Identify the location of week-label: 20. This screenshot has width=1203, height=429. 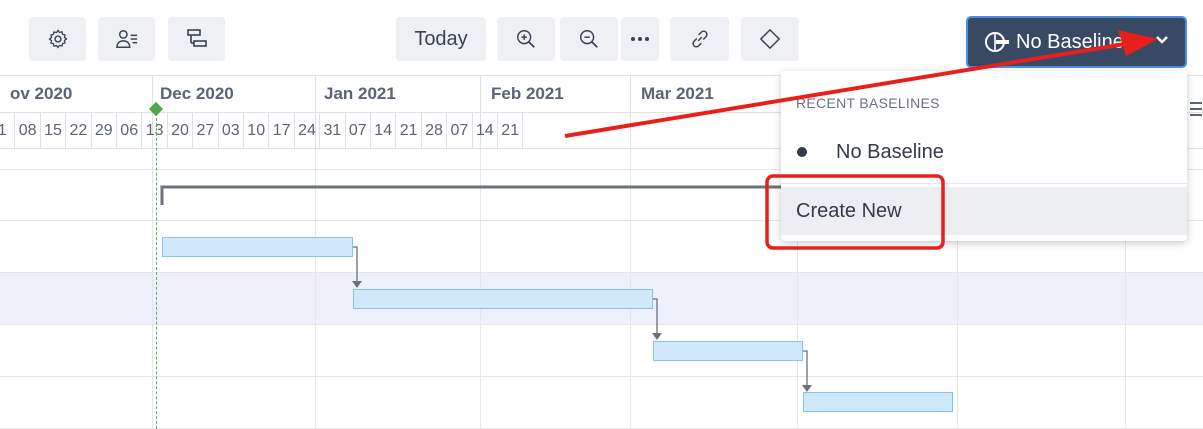
(181, 131).